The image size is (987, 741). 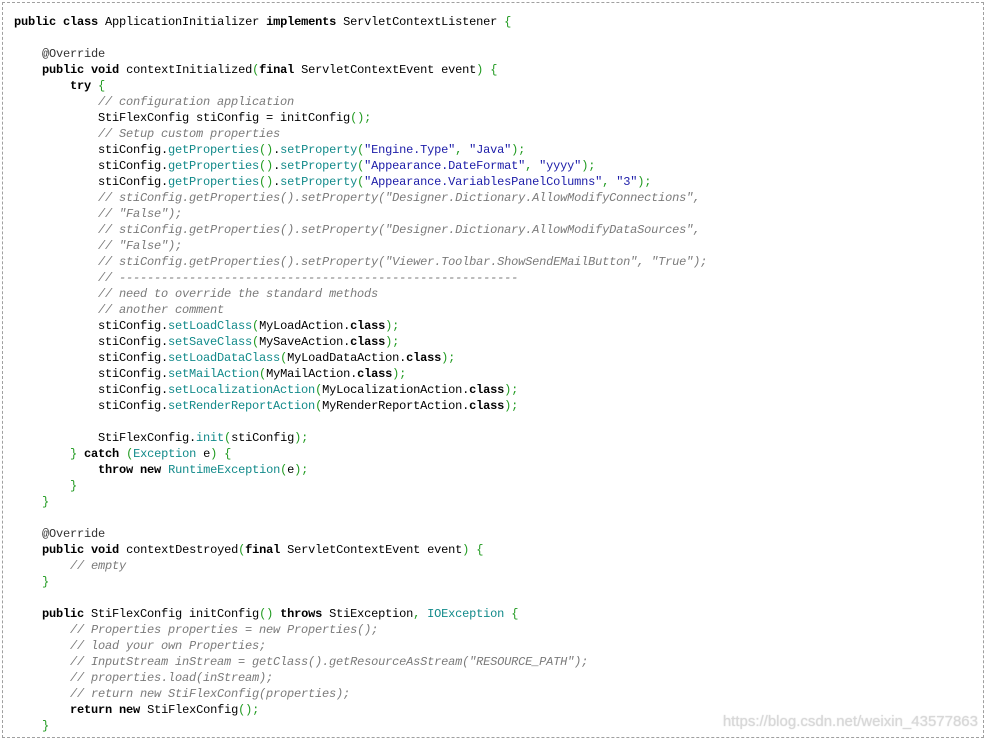 I want to click on keyword: void, so click(x=105, y=550).